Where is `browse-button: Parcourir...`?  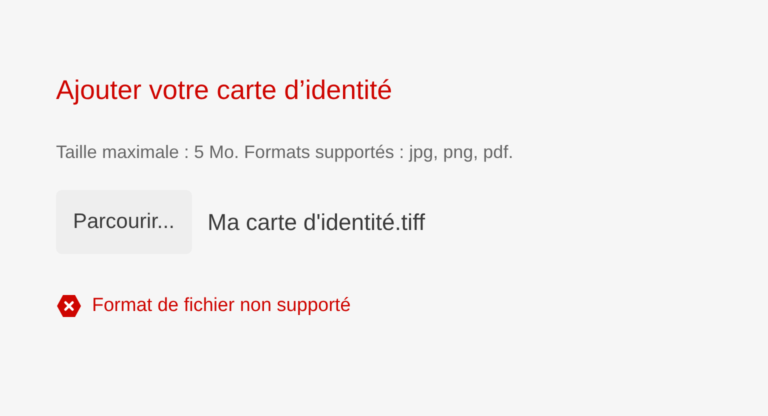 browse-button: Parcourir... is located at coordinates (124, 222).